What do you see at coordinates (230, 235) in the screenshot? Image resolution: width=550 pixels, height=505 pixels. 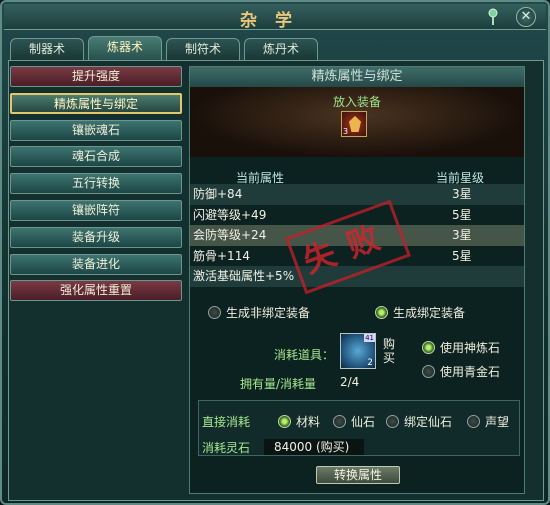 I see `attribute-name: 会防等级+24` at bounding box center [230, 235].